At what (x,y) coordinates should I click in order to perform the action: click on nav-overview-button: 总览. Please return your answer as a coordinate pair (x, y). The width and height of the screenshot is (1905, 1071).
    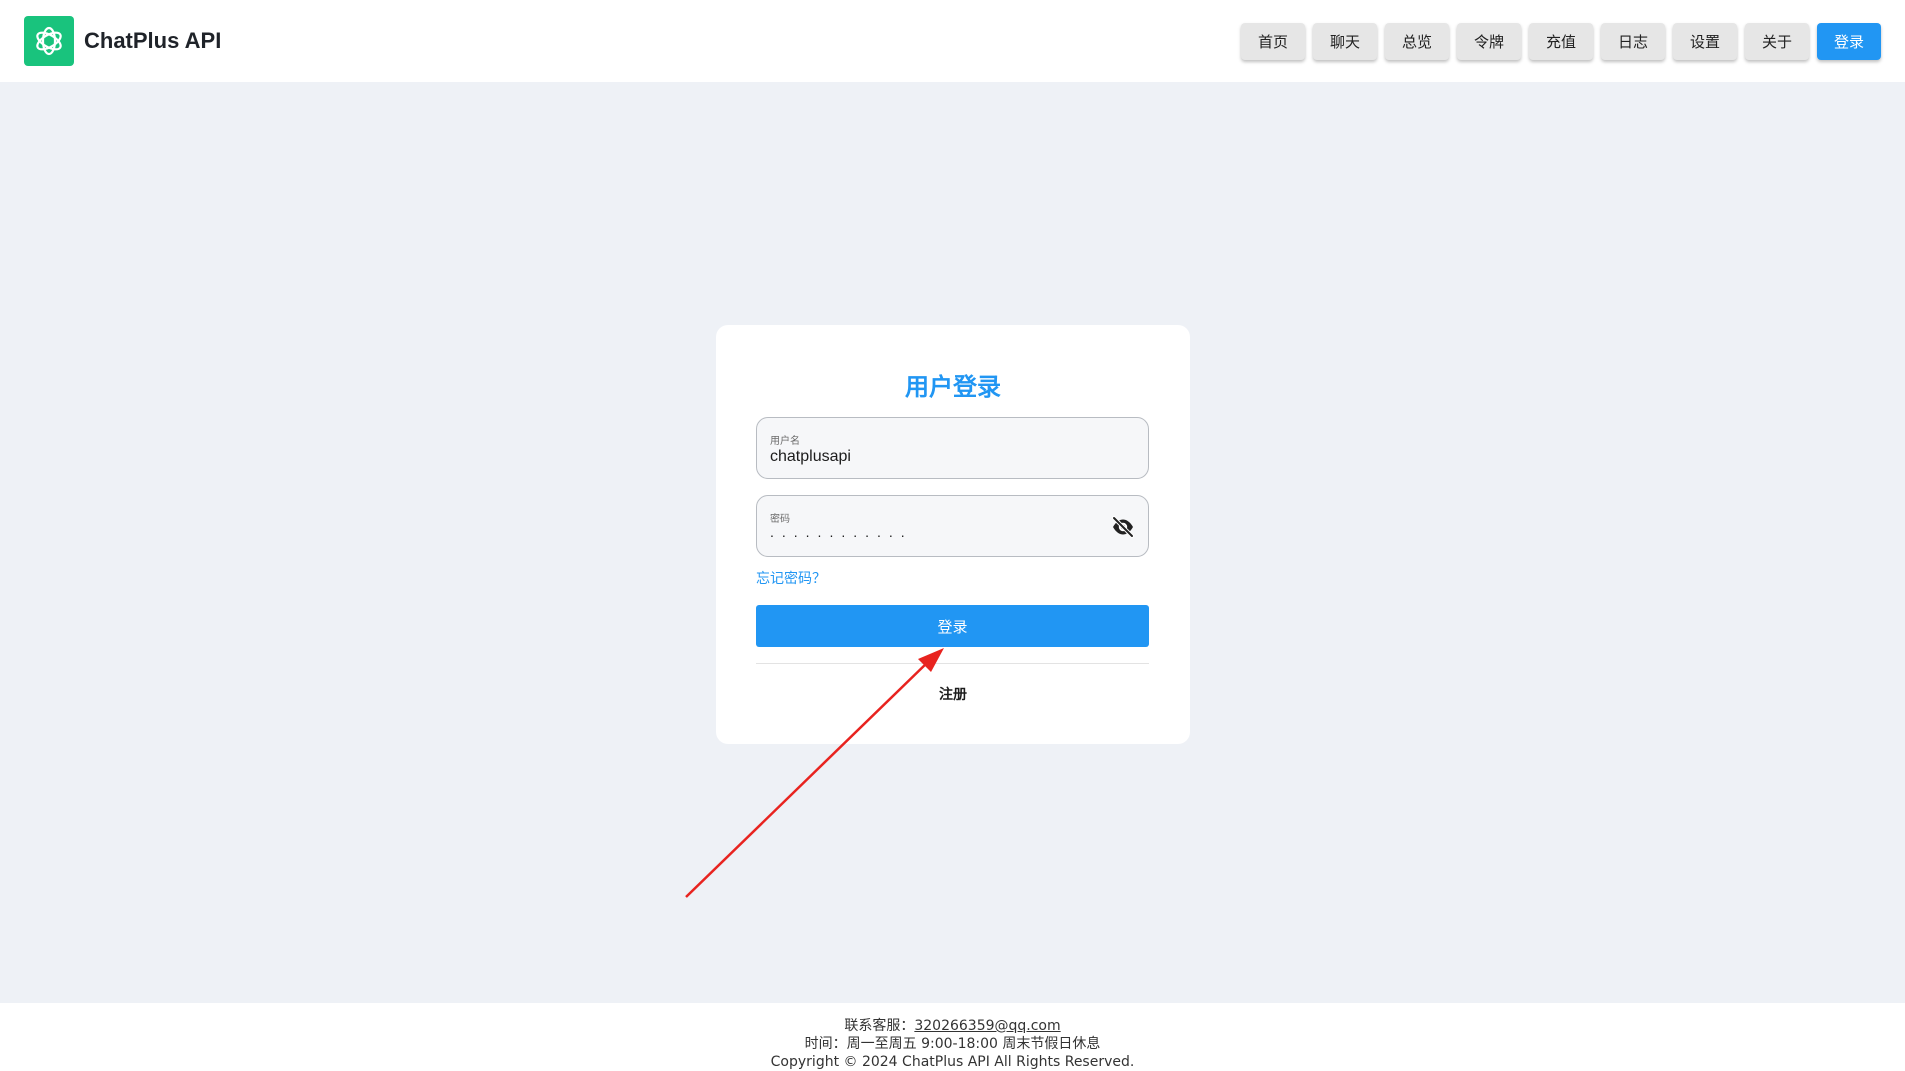
    Looking at the image, I should click on (1417, 41).